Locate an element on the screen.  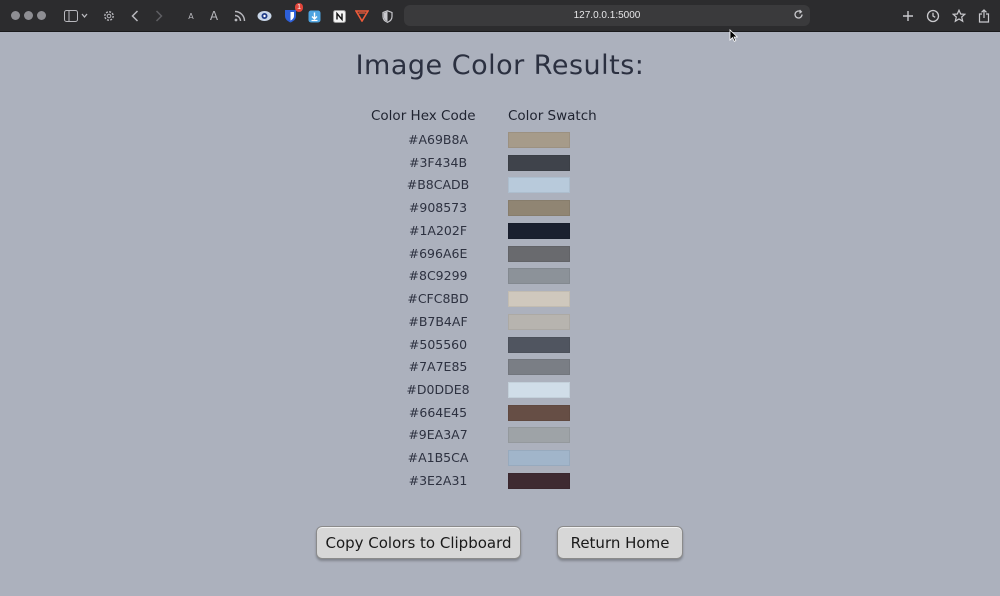
mouse-cursor-icon is located at coordinates (734, 36).